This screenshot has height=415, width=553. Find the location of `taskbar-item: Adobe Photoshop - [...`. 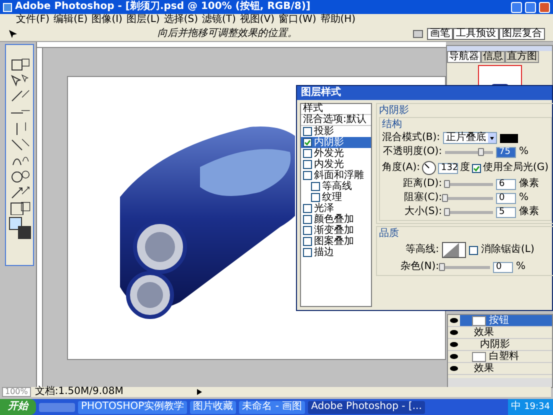

taskbar-item: Adobe Photoshop - [... is located at coordinates (366, 407).